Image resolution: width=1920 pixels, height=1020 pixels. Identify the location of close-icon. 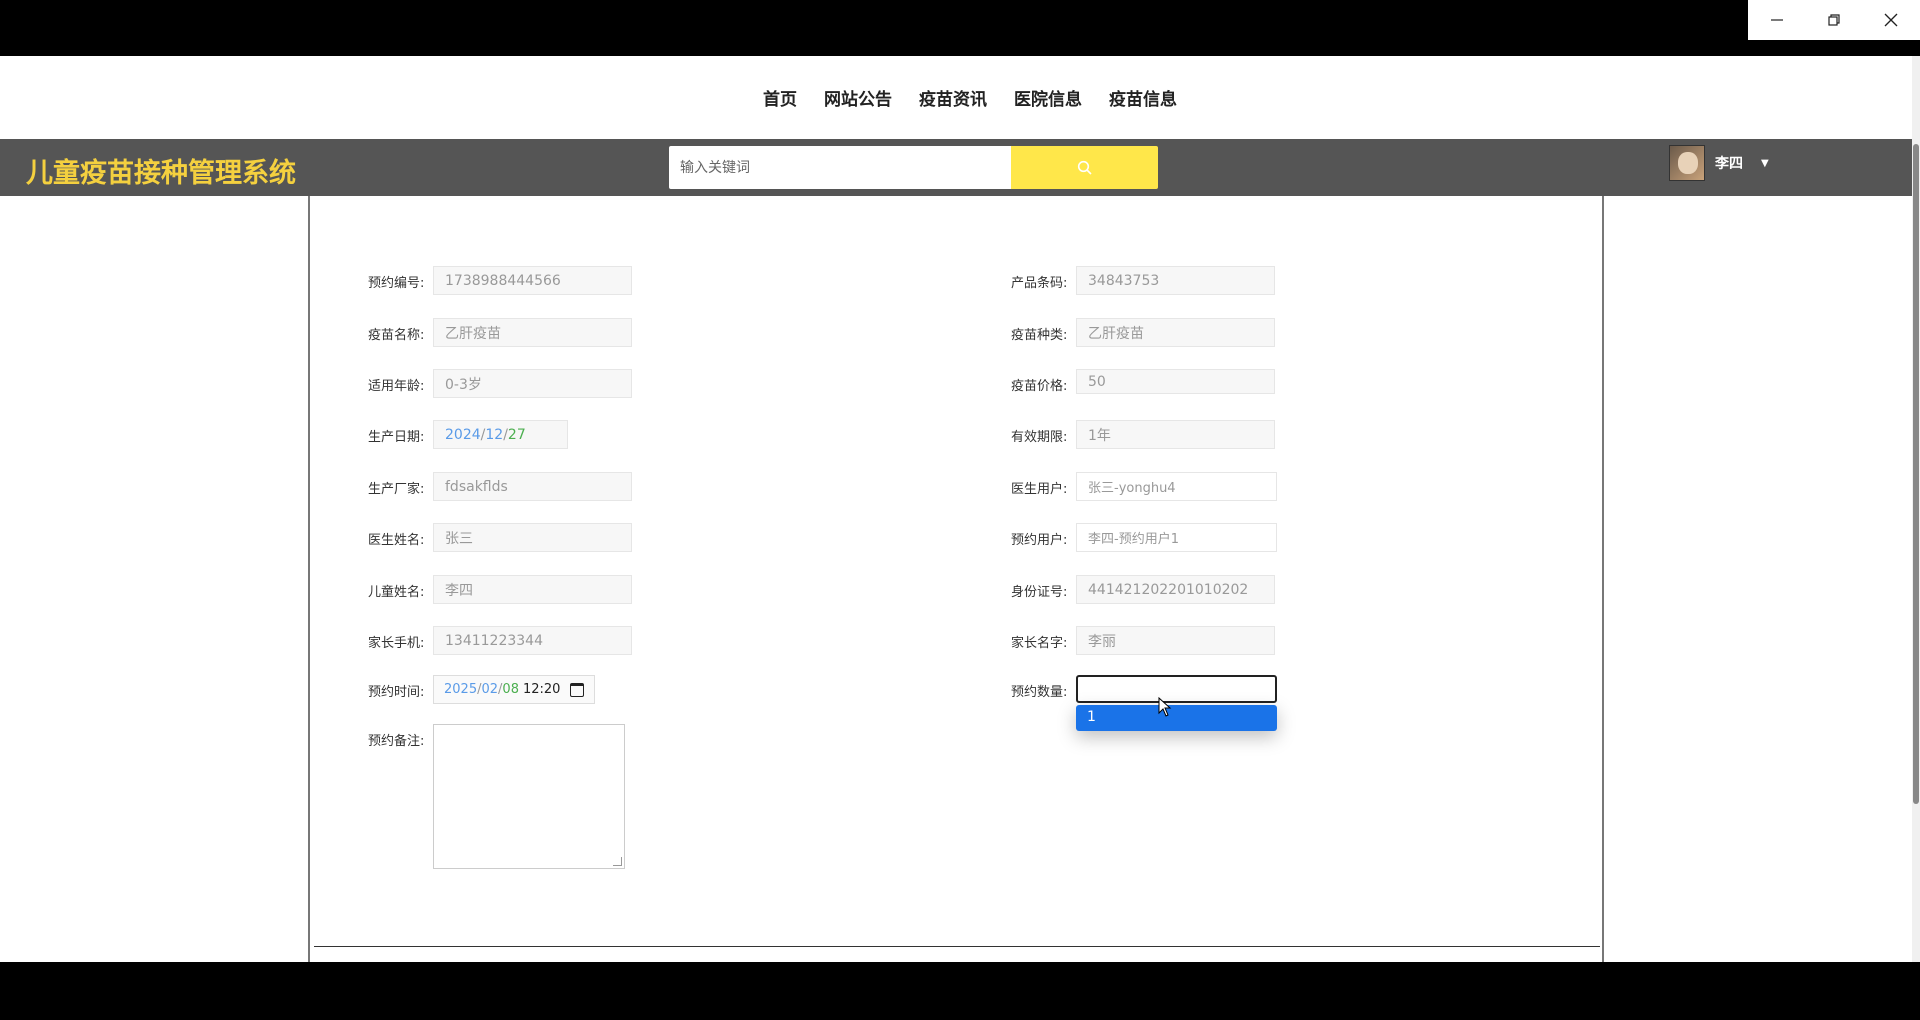
(1890, 20).